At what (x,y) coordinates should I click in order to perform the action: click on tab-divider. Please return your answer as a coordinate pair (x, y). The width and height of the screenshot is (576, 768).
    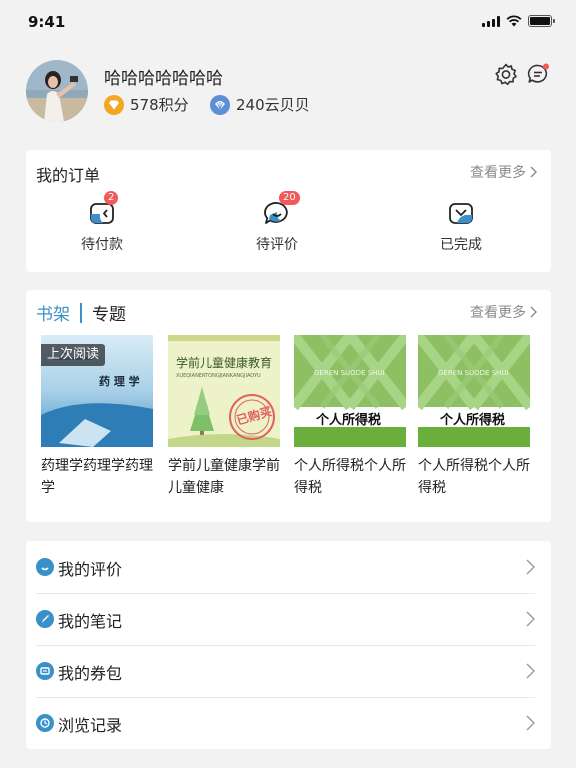
    Looking at the image, I should click on (81, 312).